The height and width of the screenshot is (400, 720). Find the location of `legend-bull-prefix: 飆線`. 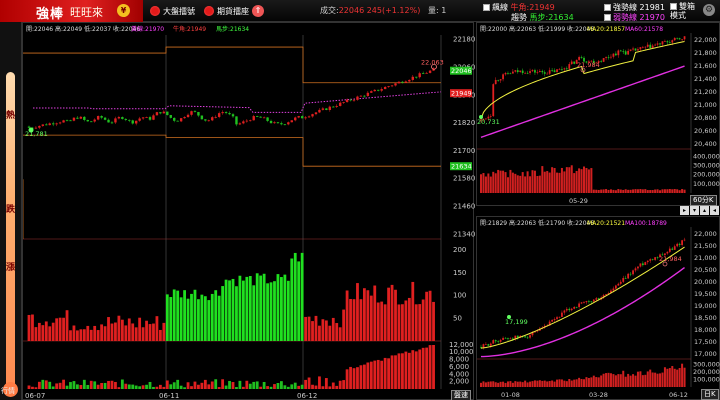

legend-bull-prefix: 飆線 is located at coordinates (500, 7).